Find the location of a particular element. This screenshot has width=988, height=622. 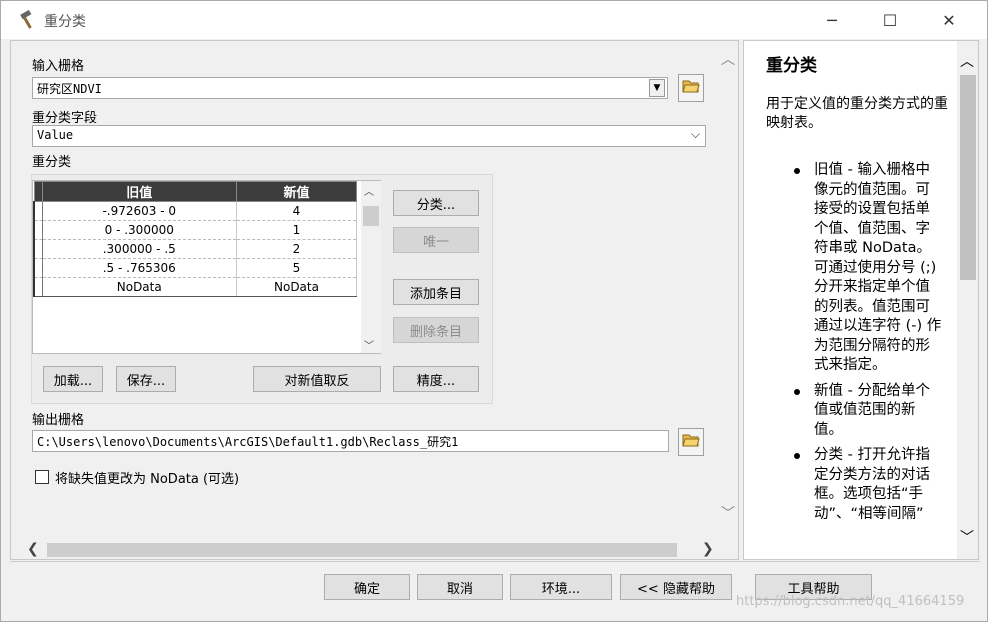

table-row: -.972603 - 0 4 is located at coordinates (195, 211).